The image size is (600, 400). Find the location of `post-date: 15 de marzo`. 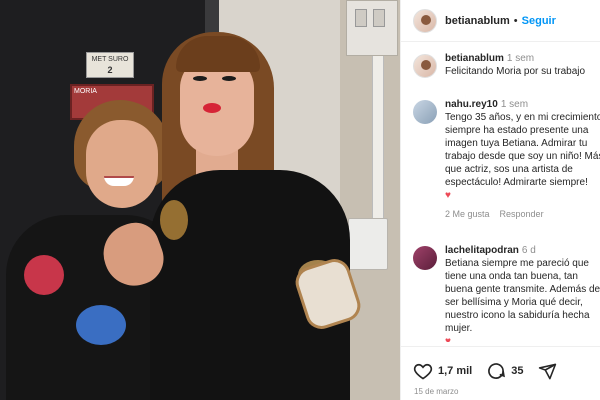

post-date: 15 de marzo is located at coordinates (436, 391).